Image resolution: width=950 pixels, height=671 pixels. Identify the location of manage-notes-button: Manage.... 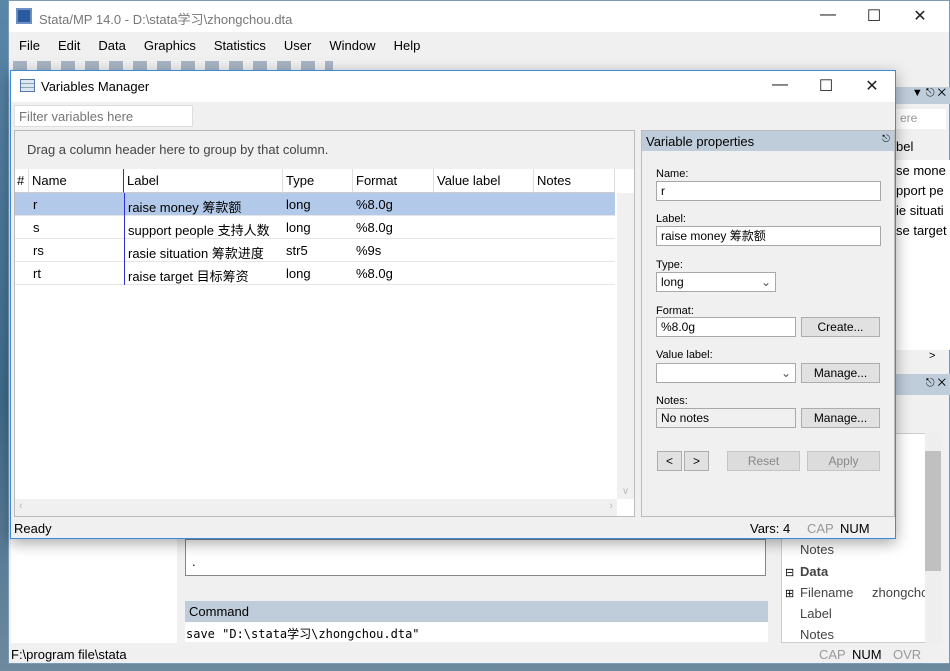
(840, 418).